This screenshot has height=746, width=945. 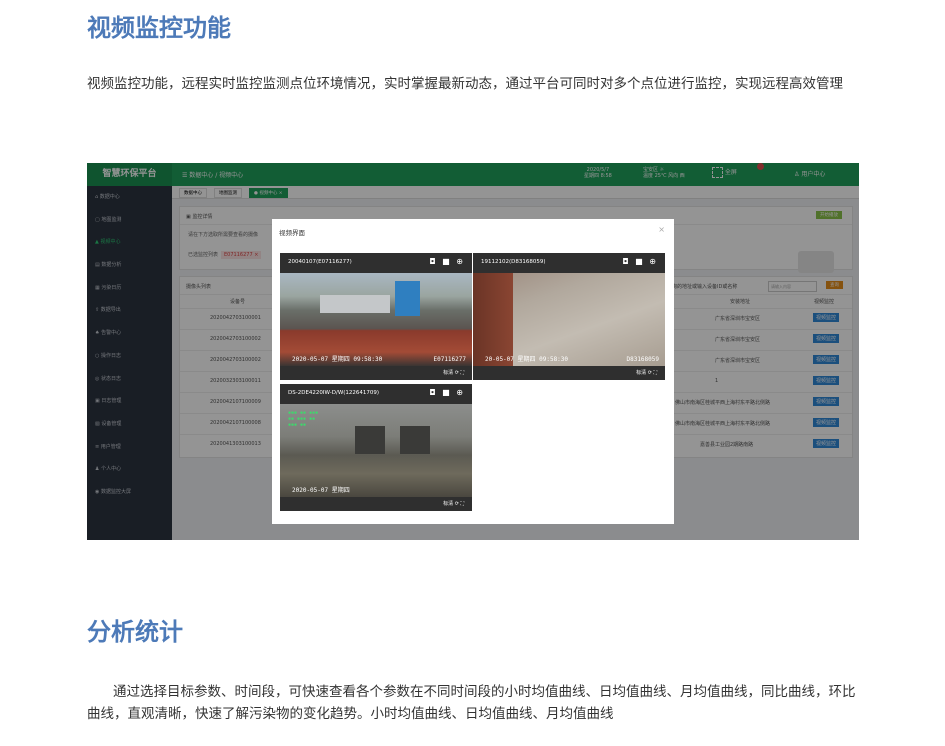 What do you see at coordinates (376, 319) in the screenshot?
I see `video-frame: 2020-05-07 星期四 09:58:30 E07116277` at bounding box center [376, 319].